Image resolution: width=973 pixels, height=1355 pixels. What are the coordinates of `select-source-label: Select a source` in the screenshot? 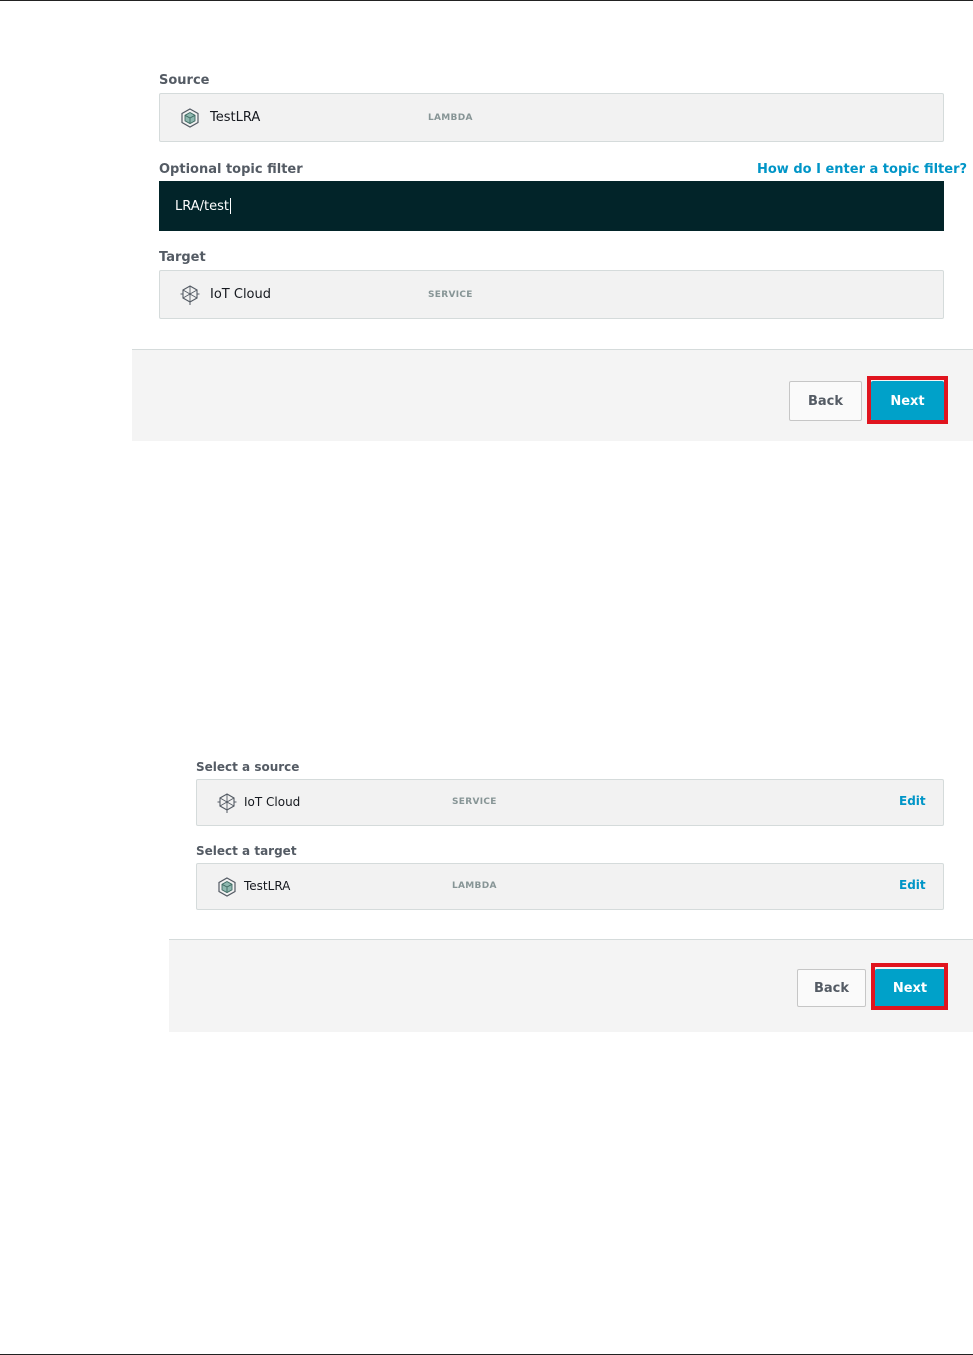 It's located at (248, 767).